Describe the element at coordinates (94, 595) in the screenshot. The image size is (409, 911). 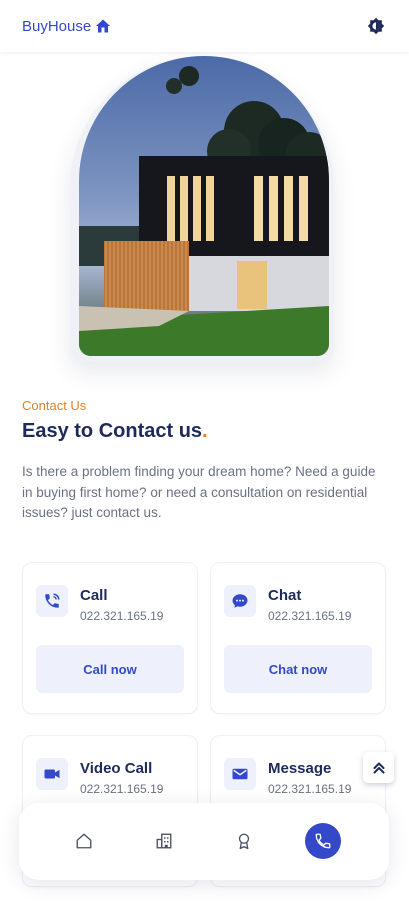
I see `card-title: Call` at that location.